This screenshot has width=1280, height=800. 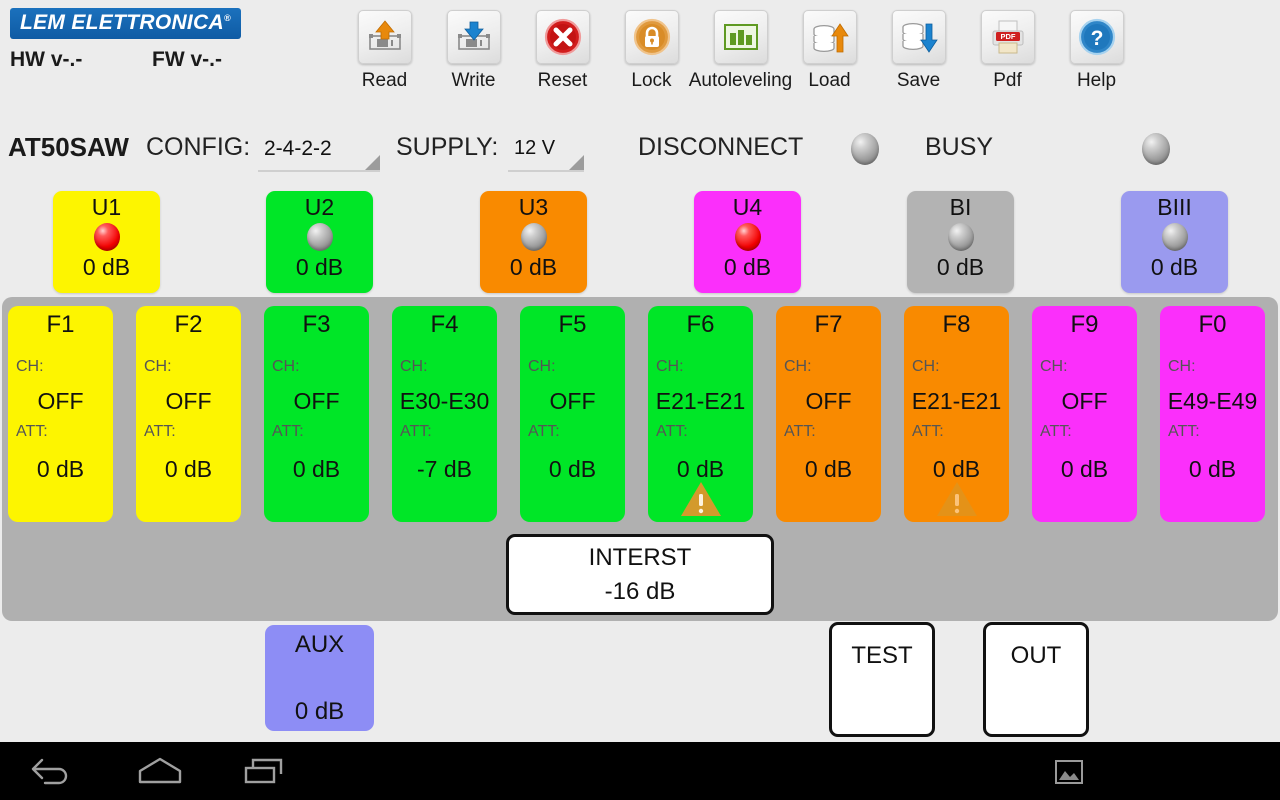 I want to click on interst-card: INTERST -16 dB, so click(x=640, y=574).